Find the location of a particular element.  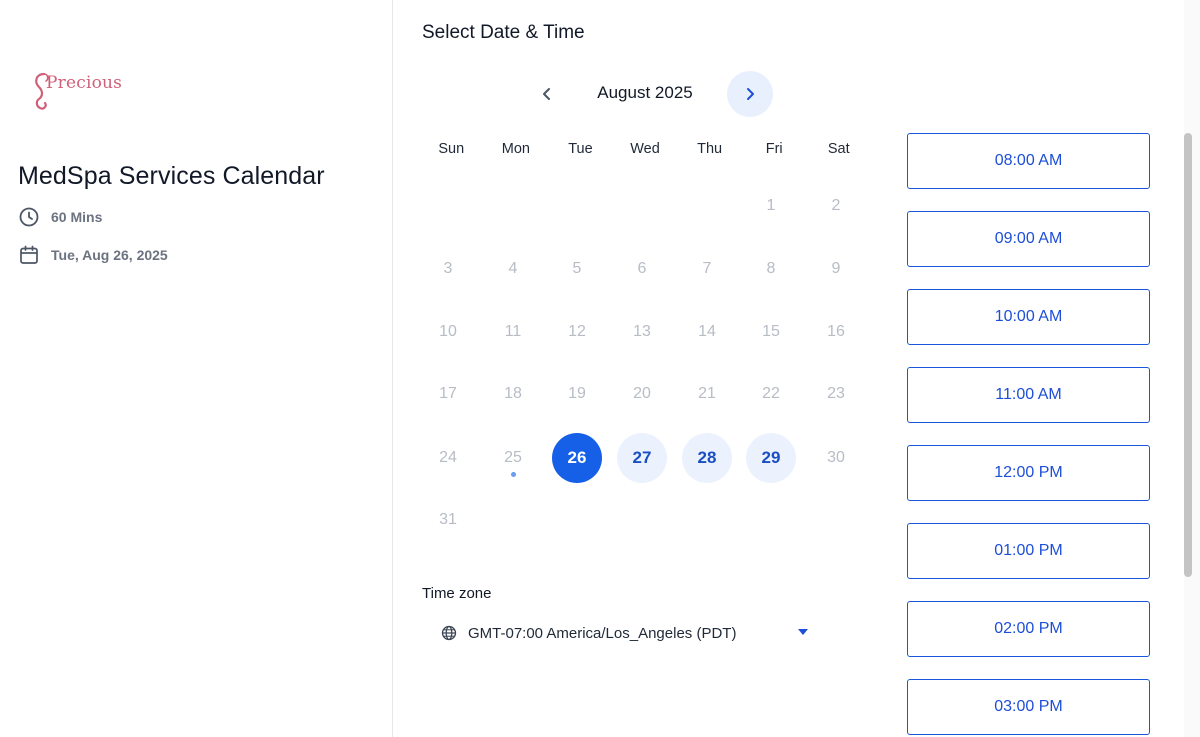

time-slot-button: 08:00 AM is located at coordinates (1028, 161).